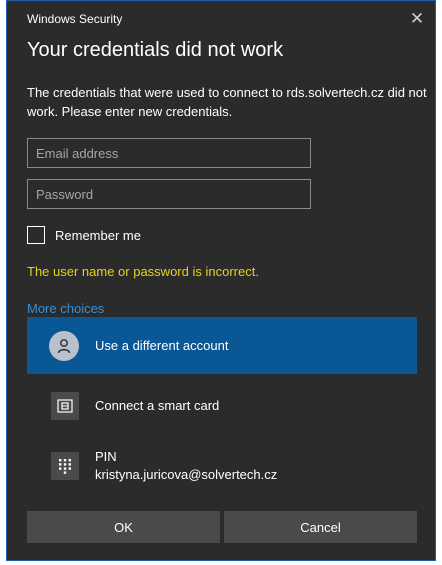 Image resolution: width=442 pixels, height=565 pixels. I want to click on cancel-button: Cancel, so click(320, 527).